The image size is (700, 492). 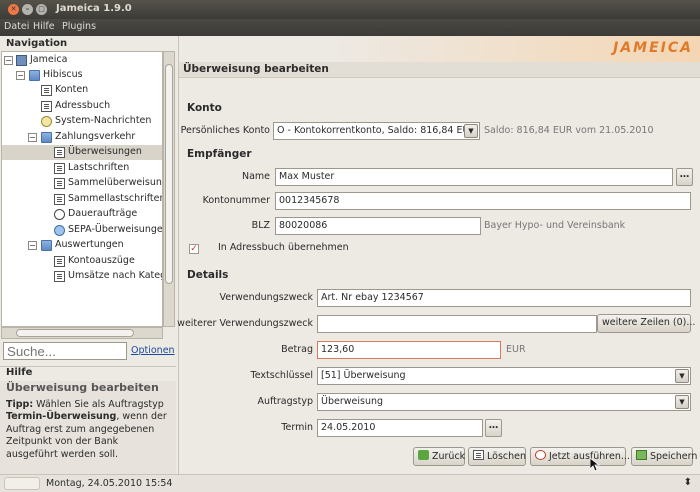 I want to click on tree-vertical-scrollbar, so click(x=169, y=189).